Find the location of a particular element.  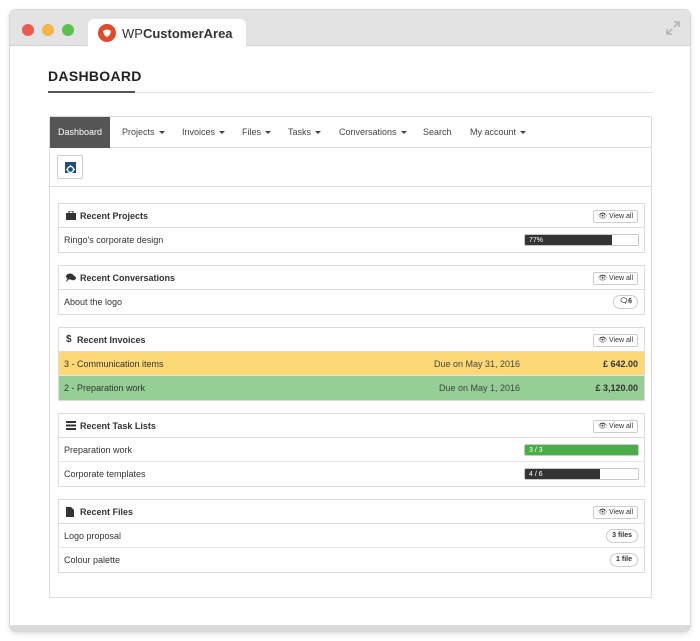

nav-projects: Projects is located at coordinates (143, 132).